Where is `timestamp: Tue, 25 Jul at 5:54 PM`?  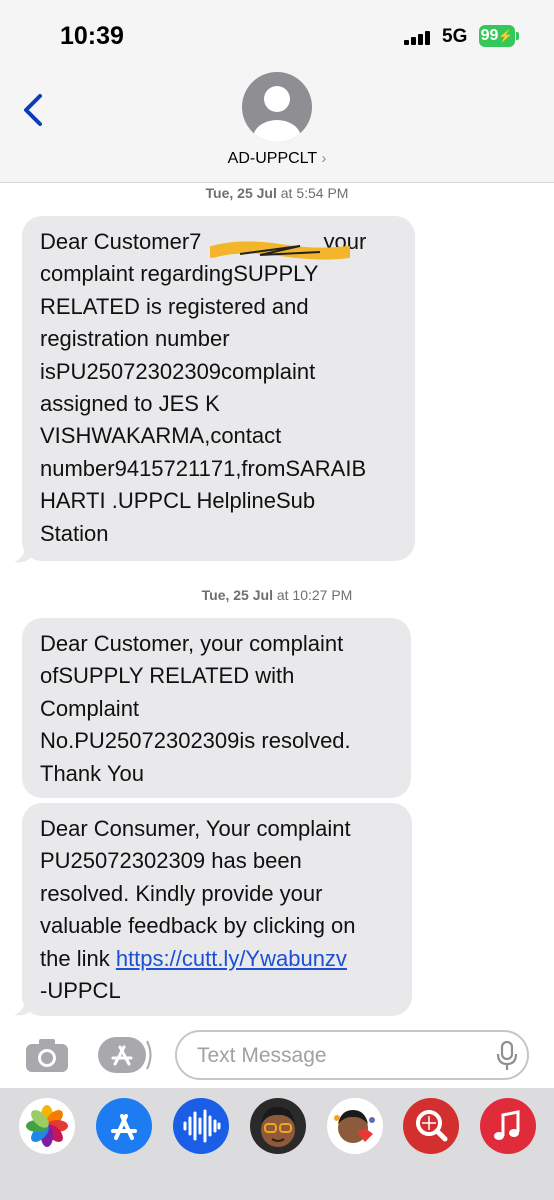
timestamp: Tue, 25 Jul at 5:54 PM is located at coordinates (277, 193).